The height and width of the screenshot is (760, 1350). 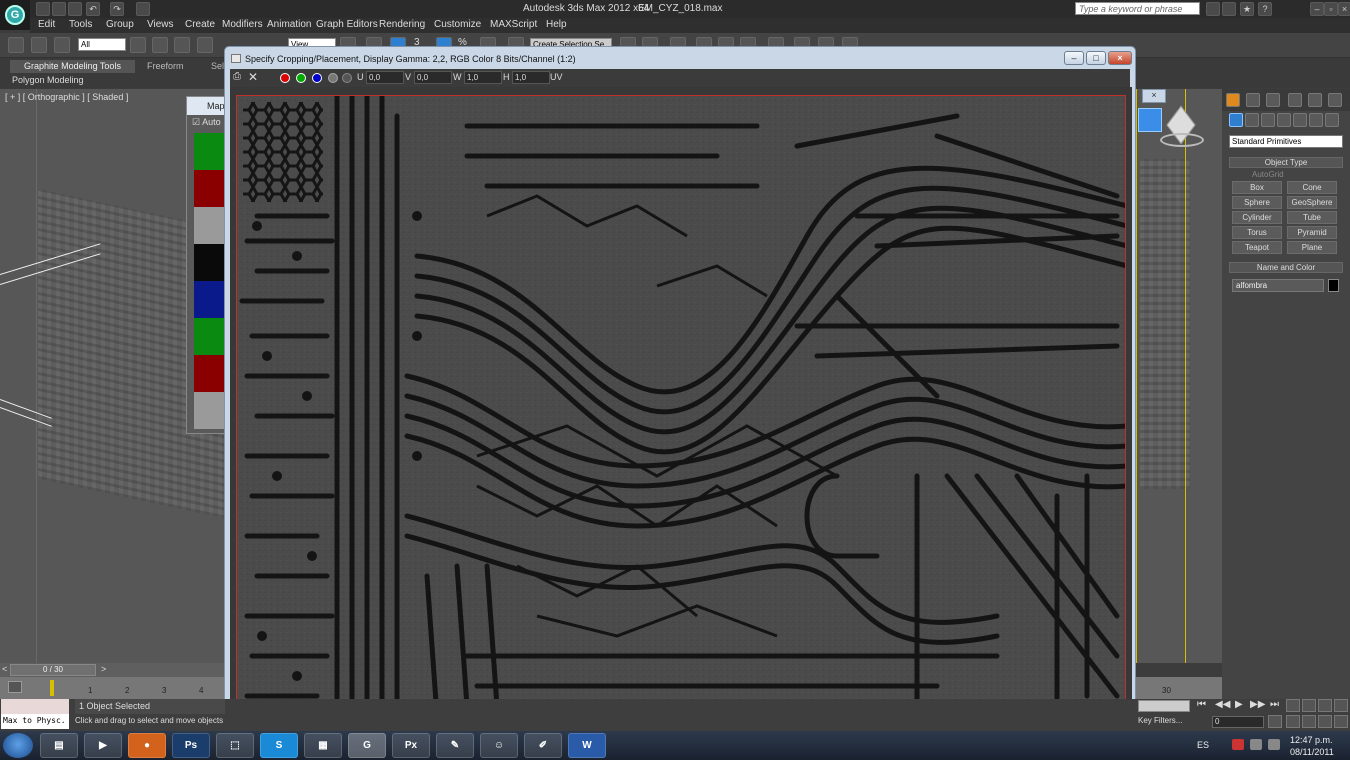 What do you see at coordinates (117, 9) in the screenshot?
I see `redo-icon: ↷` at bounding box center [117, 9].